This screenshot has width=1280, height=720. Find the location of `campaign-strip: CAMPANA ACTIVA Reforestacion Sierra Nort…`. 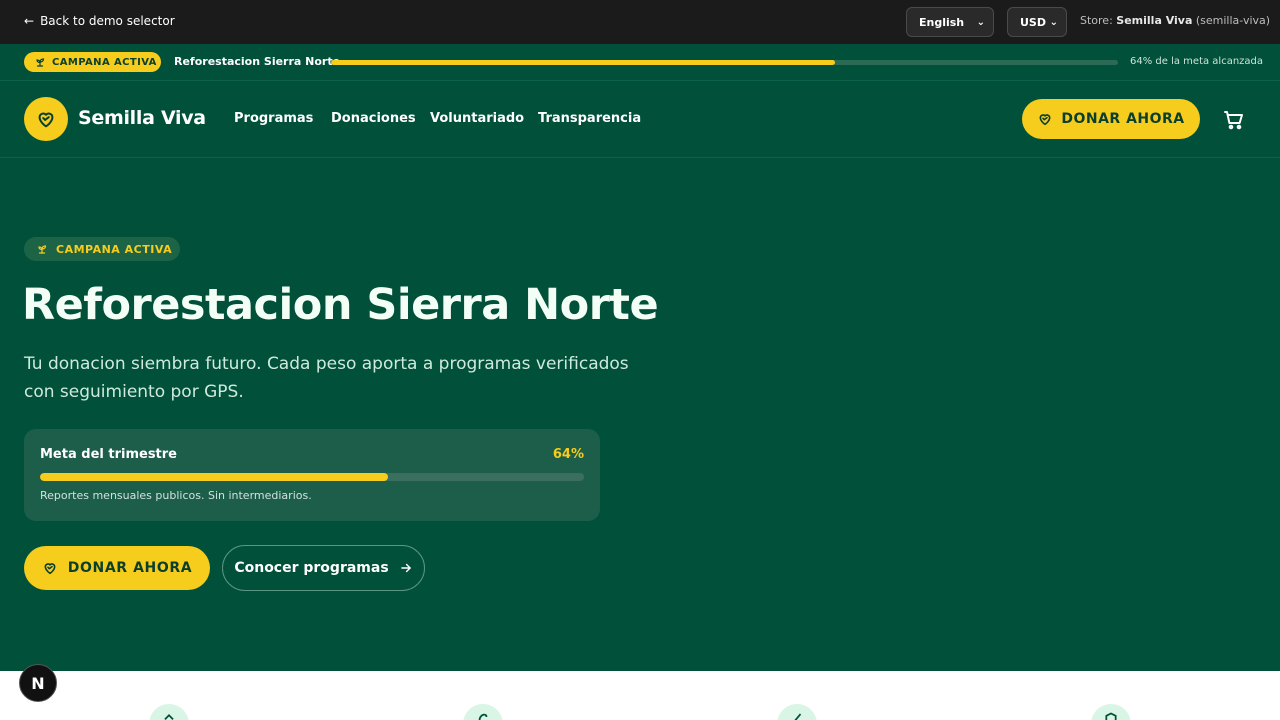

campaign-strip: CAMPANA ACTIVA Reforestacion Sierra Nort… is located at coordinates (640, 62).